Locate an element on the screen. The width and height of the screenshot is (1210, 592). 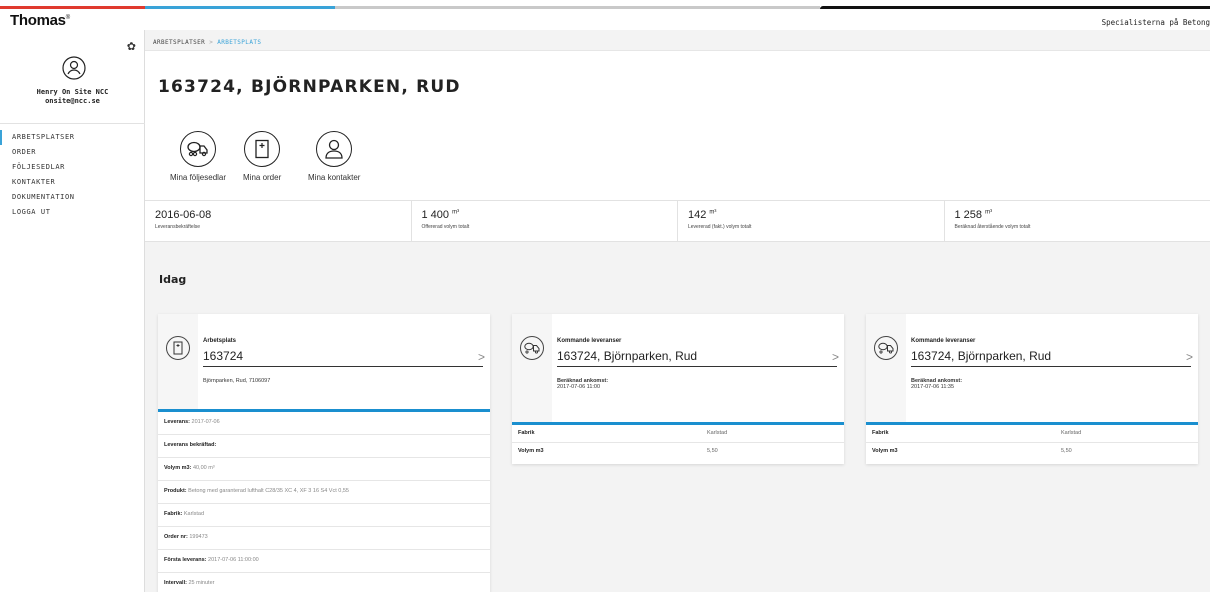
sidebar-item-dokumentation: DOKUMENTATION is located at coordinates (72, 197).